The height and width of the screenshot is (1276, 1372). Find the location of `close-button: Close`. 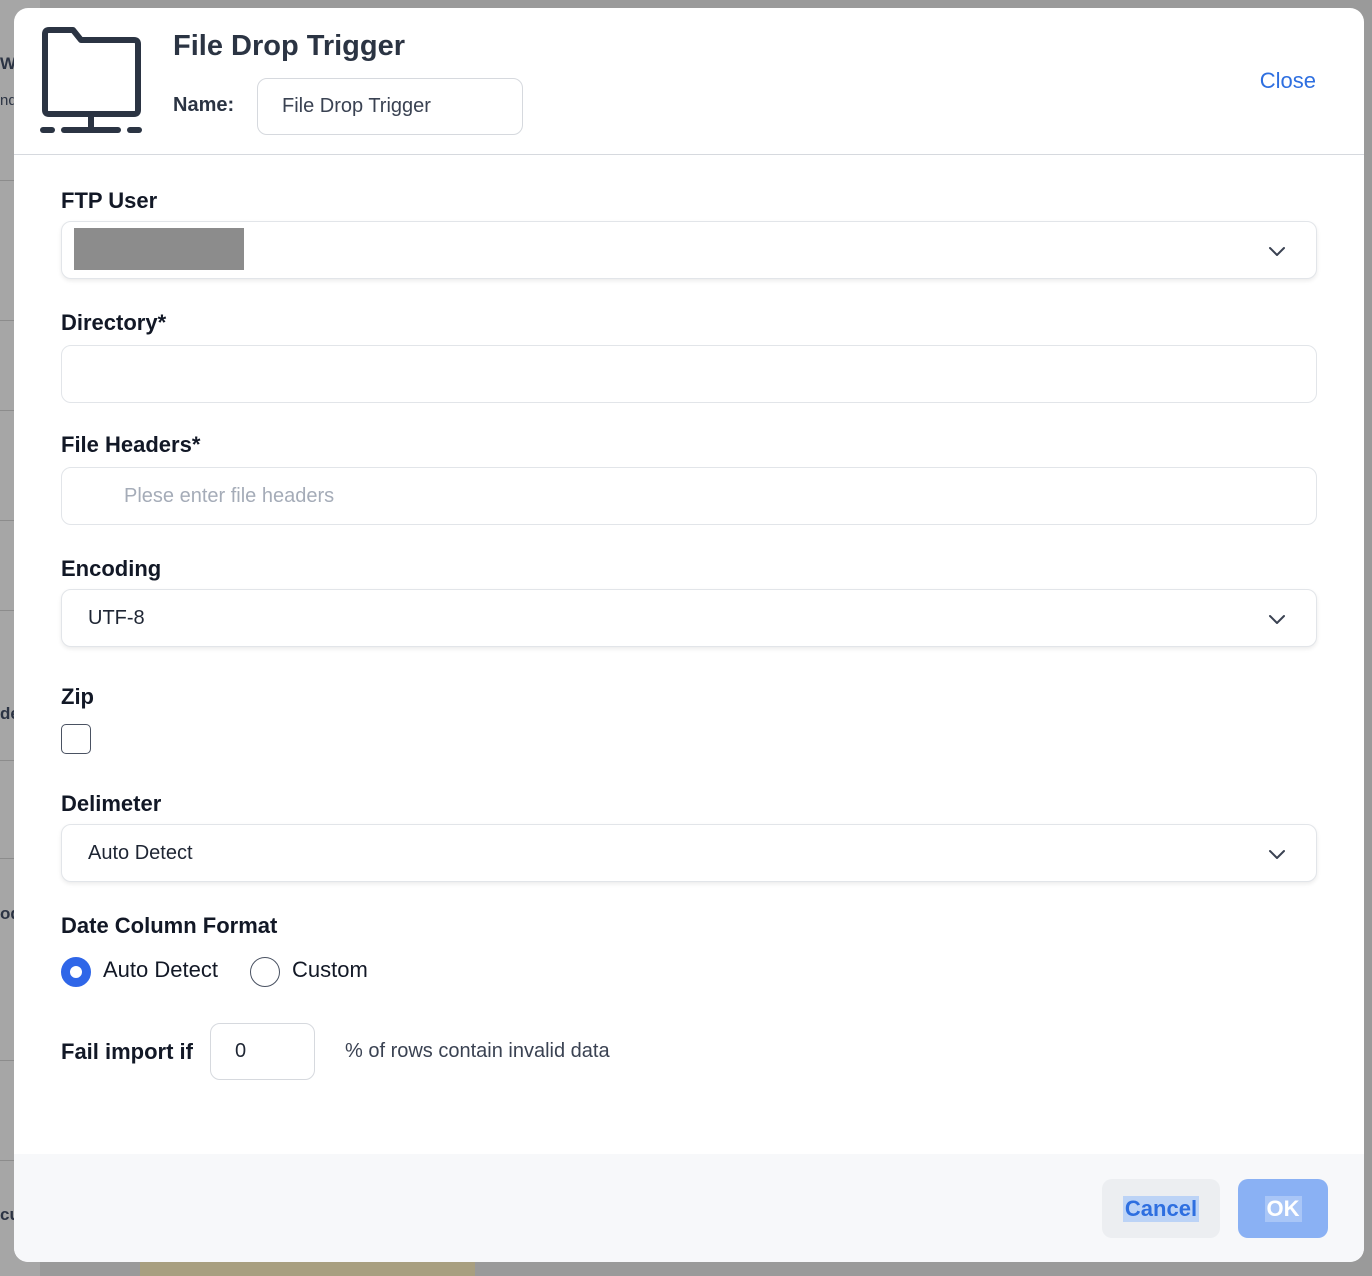

close-button: Close is located at coordinates (1288, 81).